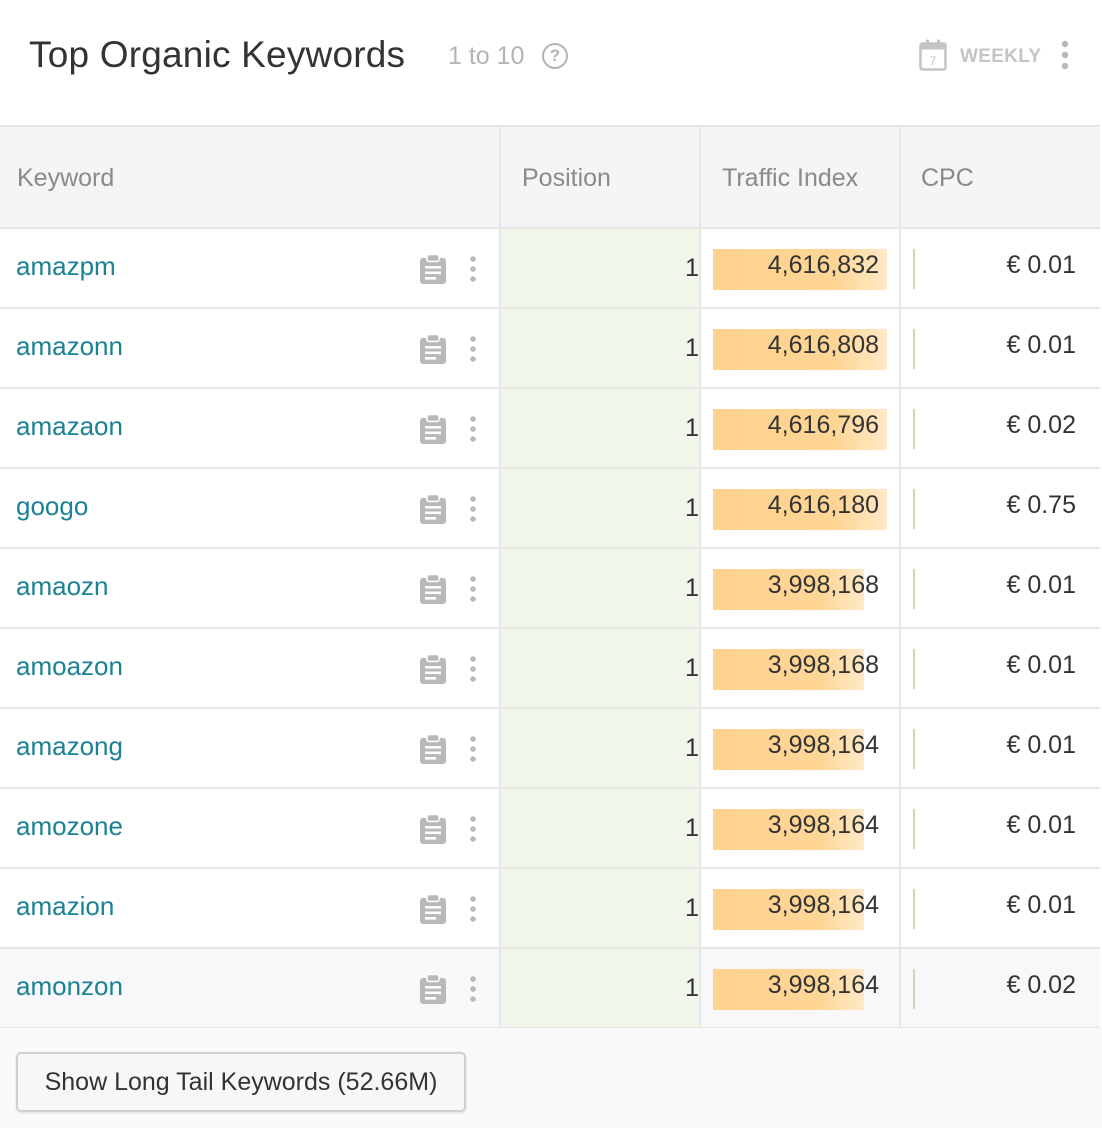 The height and width of the screenshot is (1128, 1102). What do you see at coordinates (66, 266) in the screenshot?
I see `keyword-link: amazpm` at bounding box center [66, 266].